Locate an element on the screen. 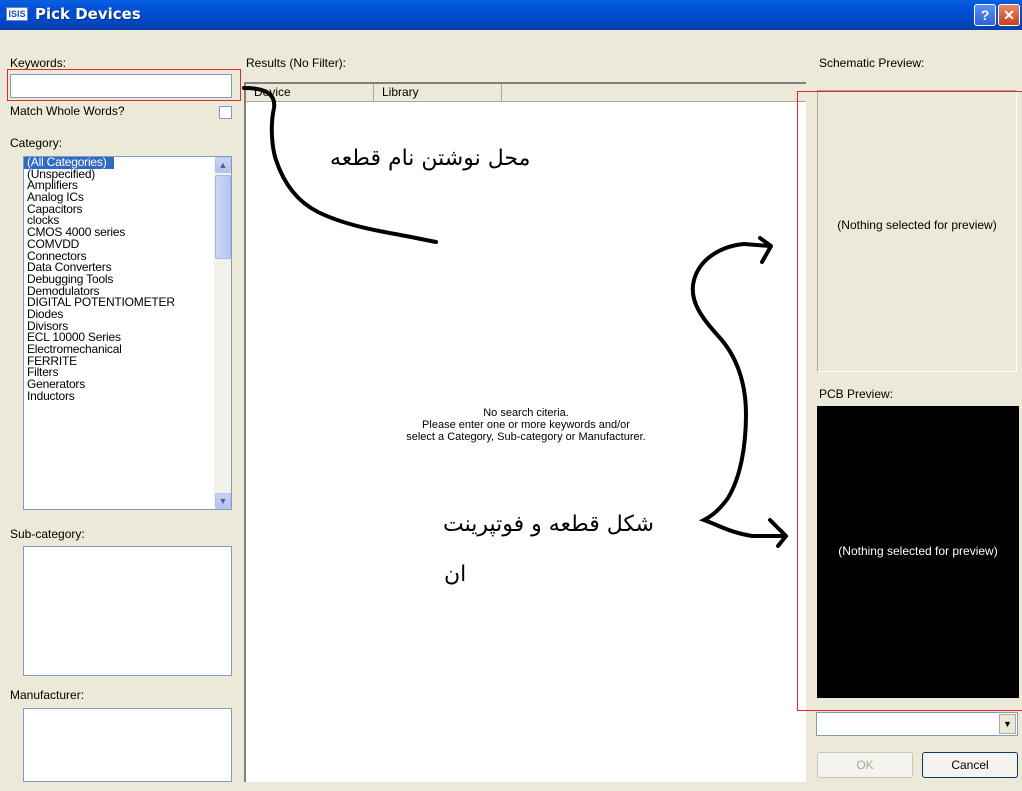 The height and width of the screenshot is (791, 1022). keyword-annotation: محل نوشتن نام قطعه is located at coordinates (430, 158).